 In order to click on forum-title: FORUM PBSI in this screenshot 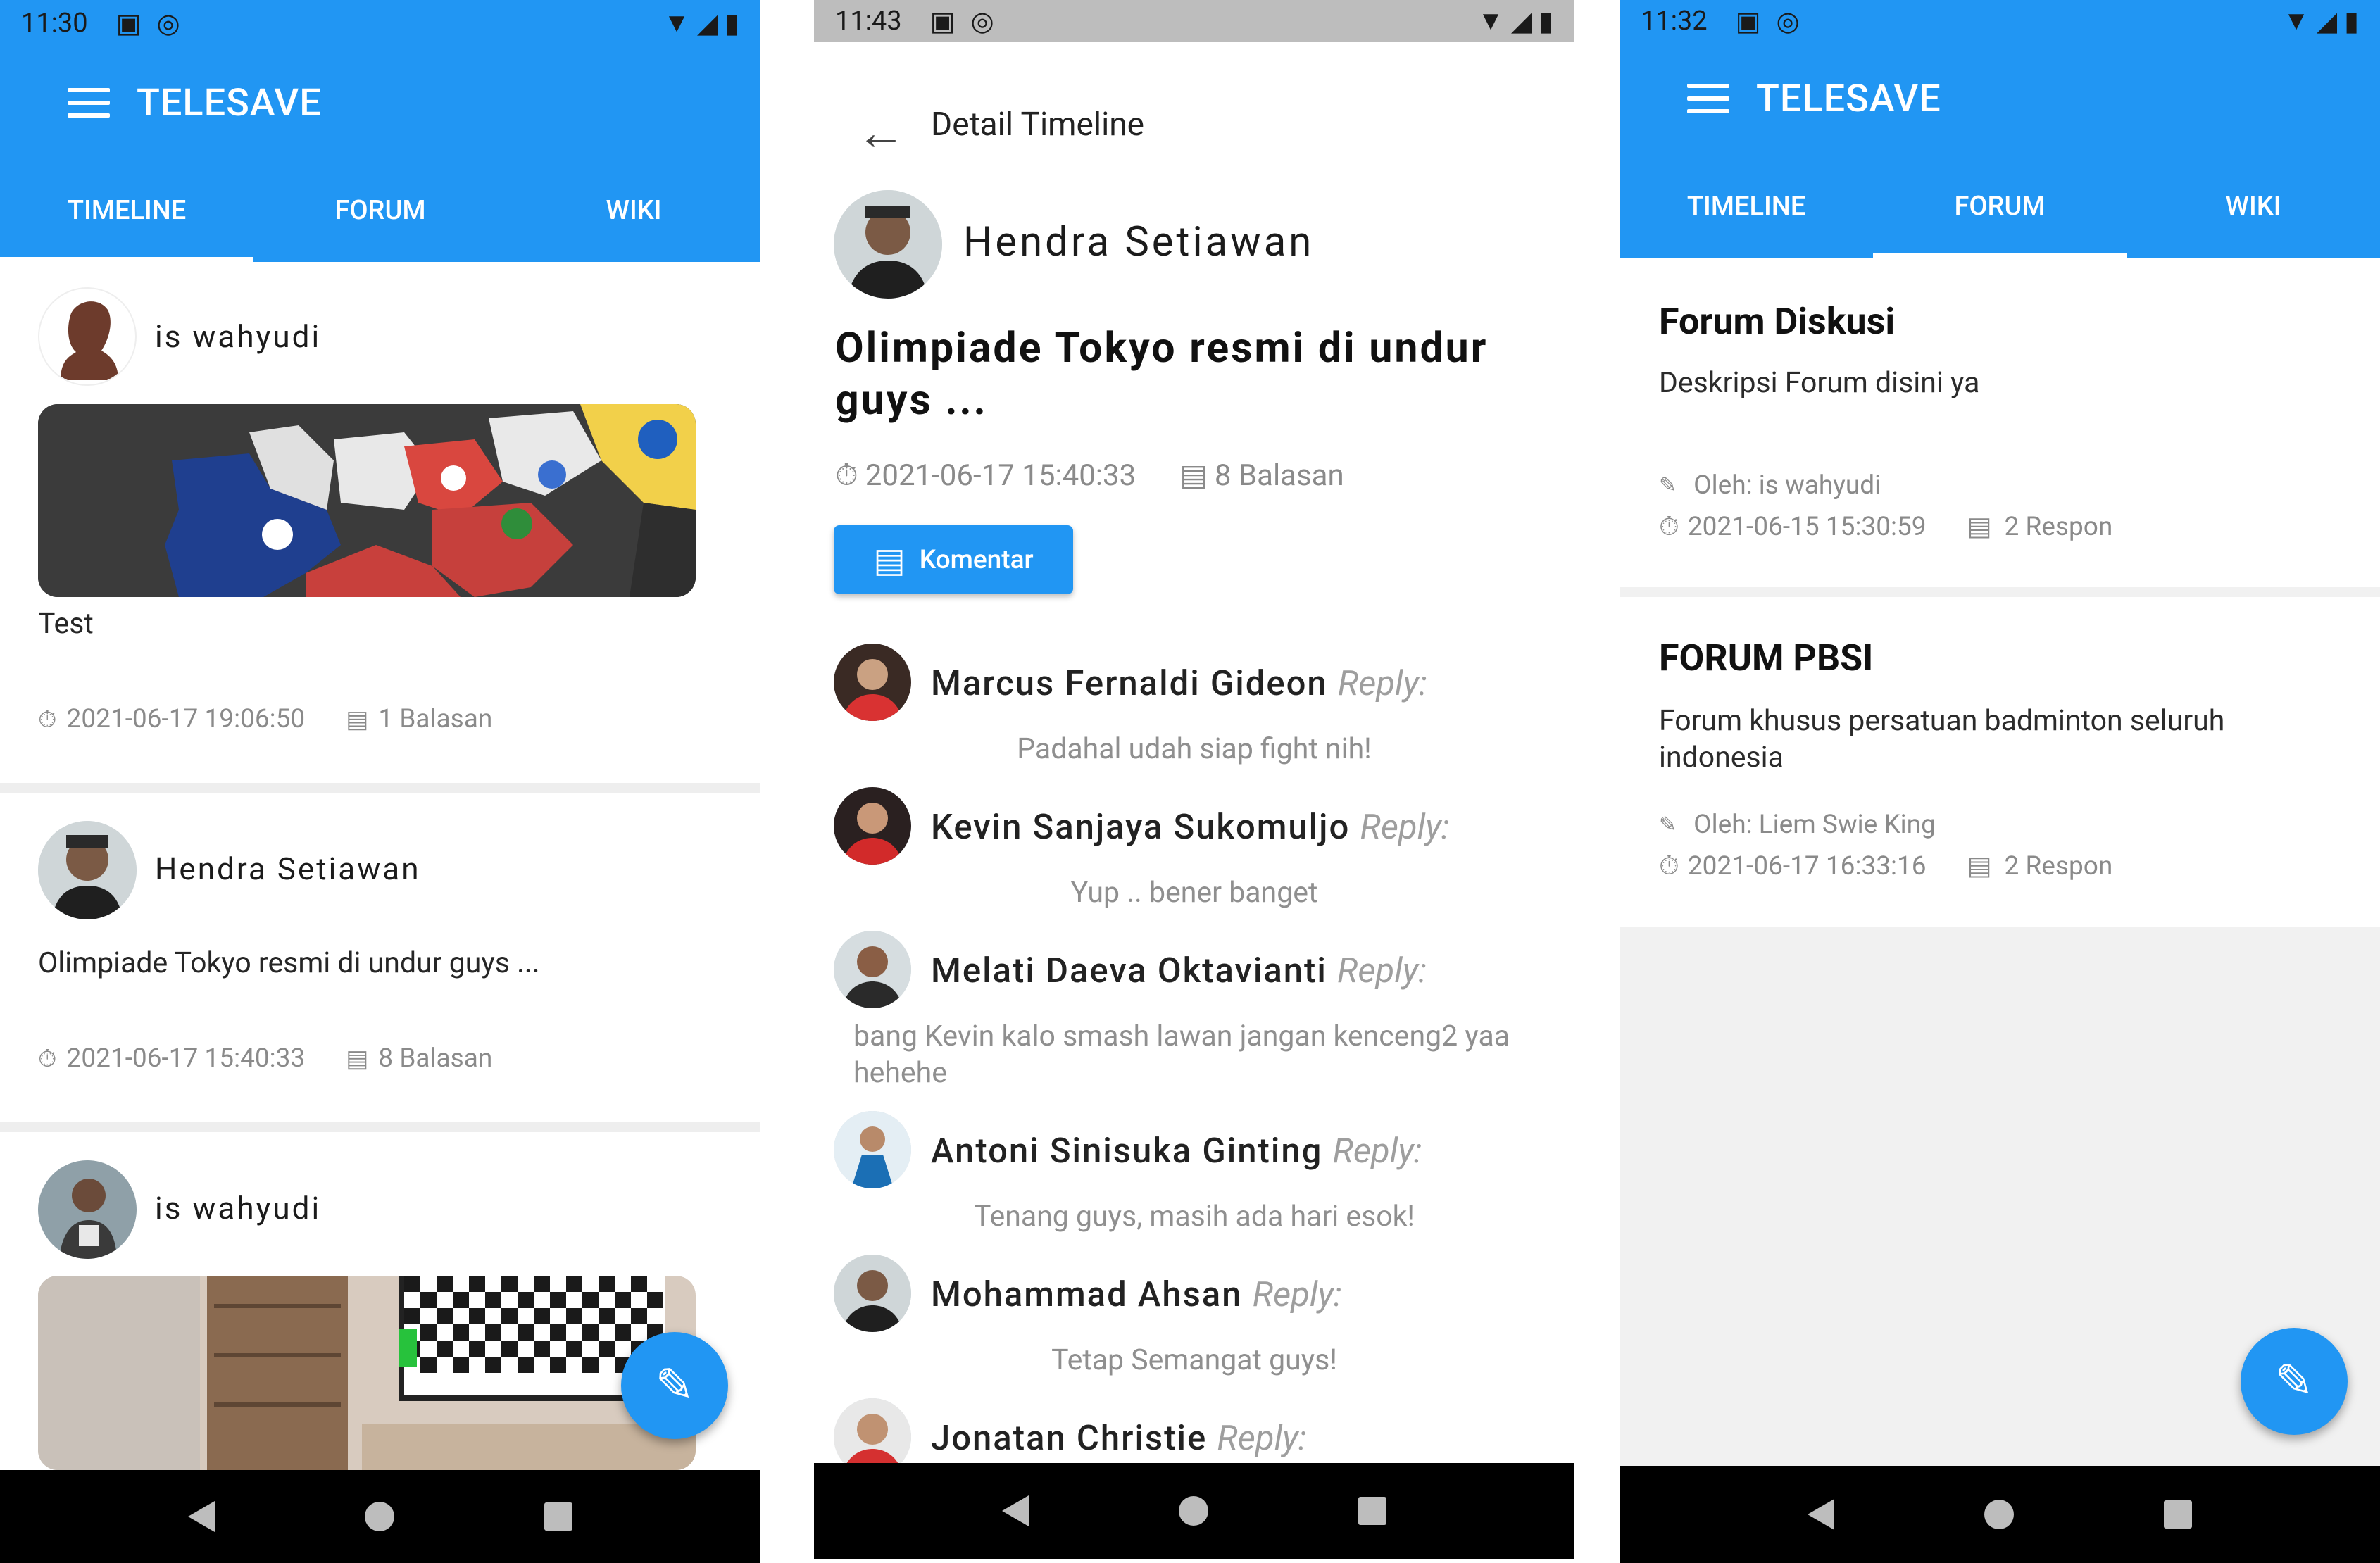, I will do `click(1766, 657)`.